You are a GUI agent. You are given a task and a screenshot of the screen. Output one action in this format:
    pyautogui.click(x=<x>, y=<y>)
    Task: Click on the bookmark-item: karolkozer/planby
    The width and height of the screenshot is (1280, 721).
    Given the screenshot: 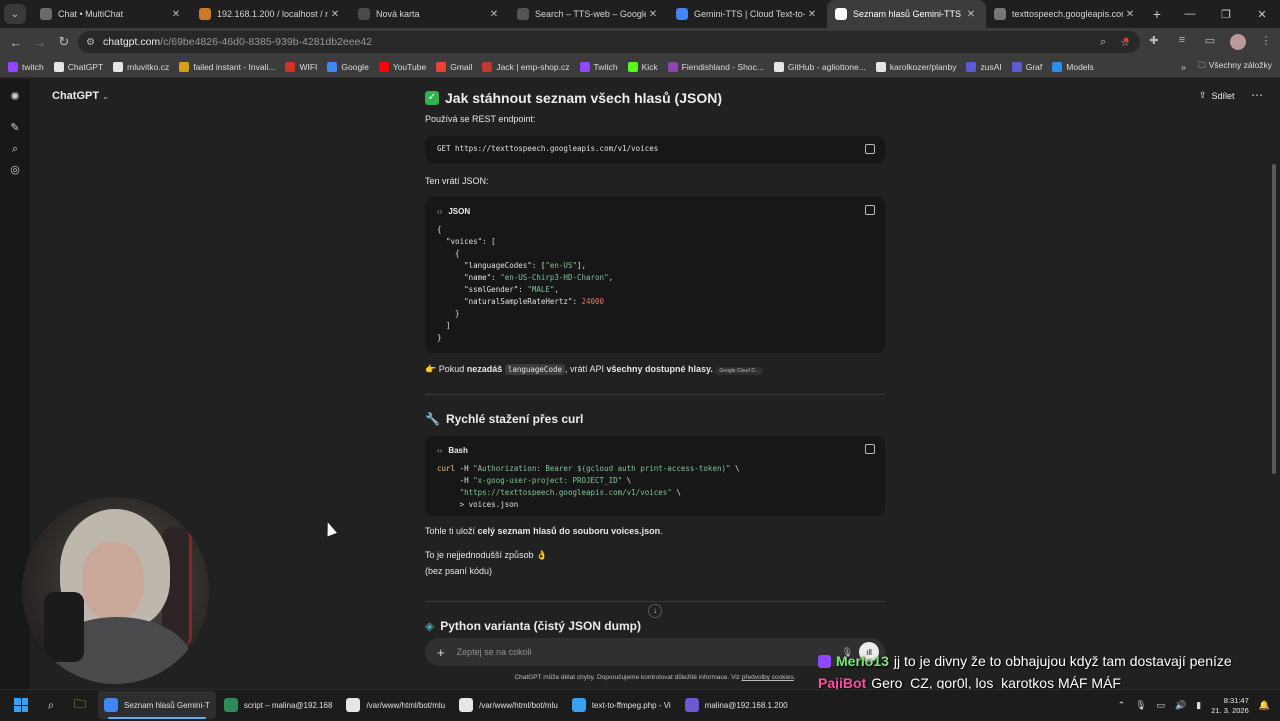 What is the action you would take?
    pyautogui.click(x=915, y=66)
    